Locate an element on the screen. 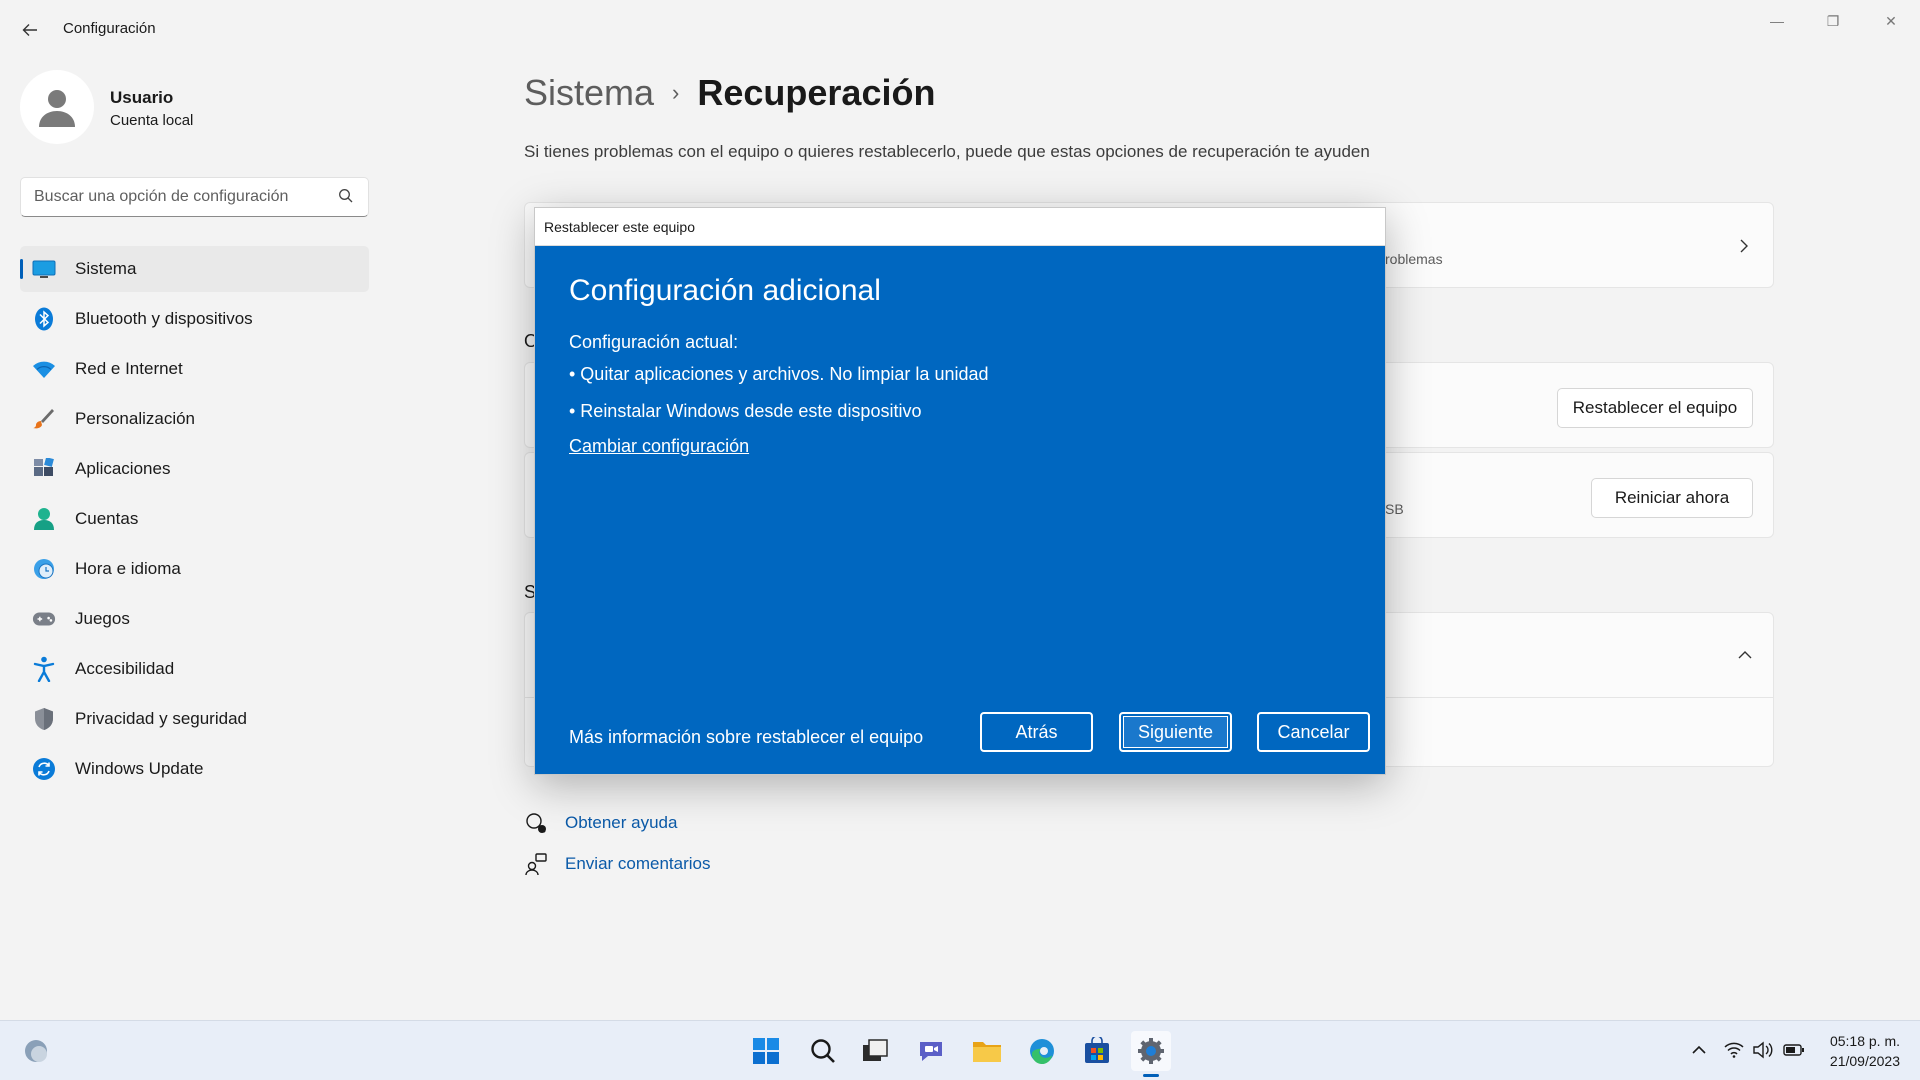 This screenshot has height=1080, width=1920. widgets-button is located at coordinates (36, 1051).